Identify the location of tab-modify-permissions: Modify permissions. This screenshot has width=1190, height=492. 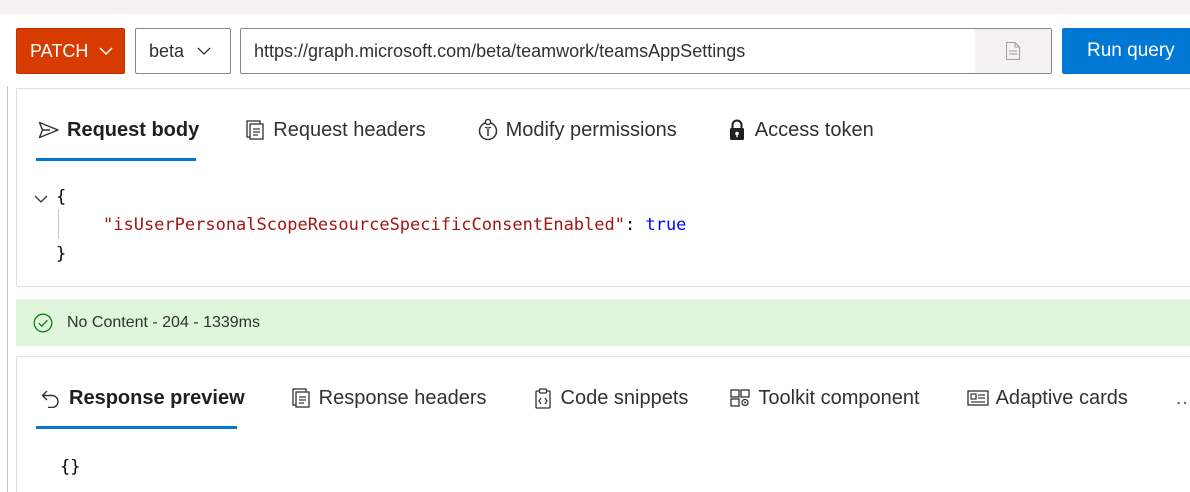
(576, 130).